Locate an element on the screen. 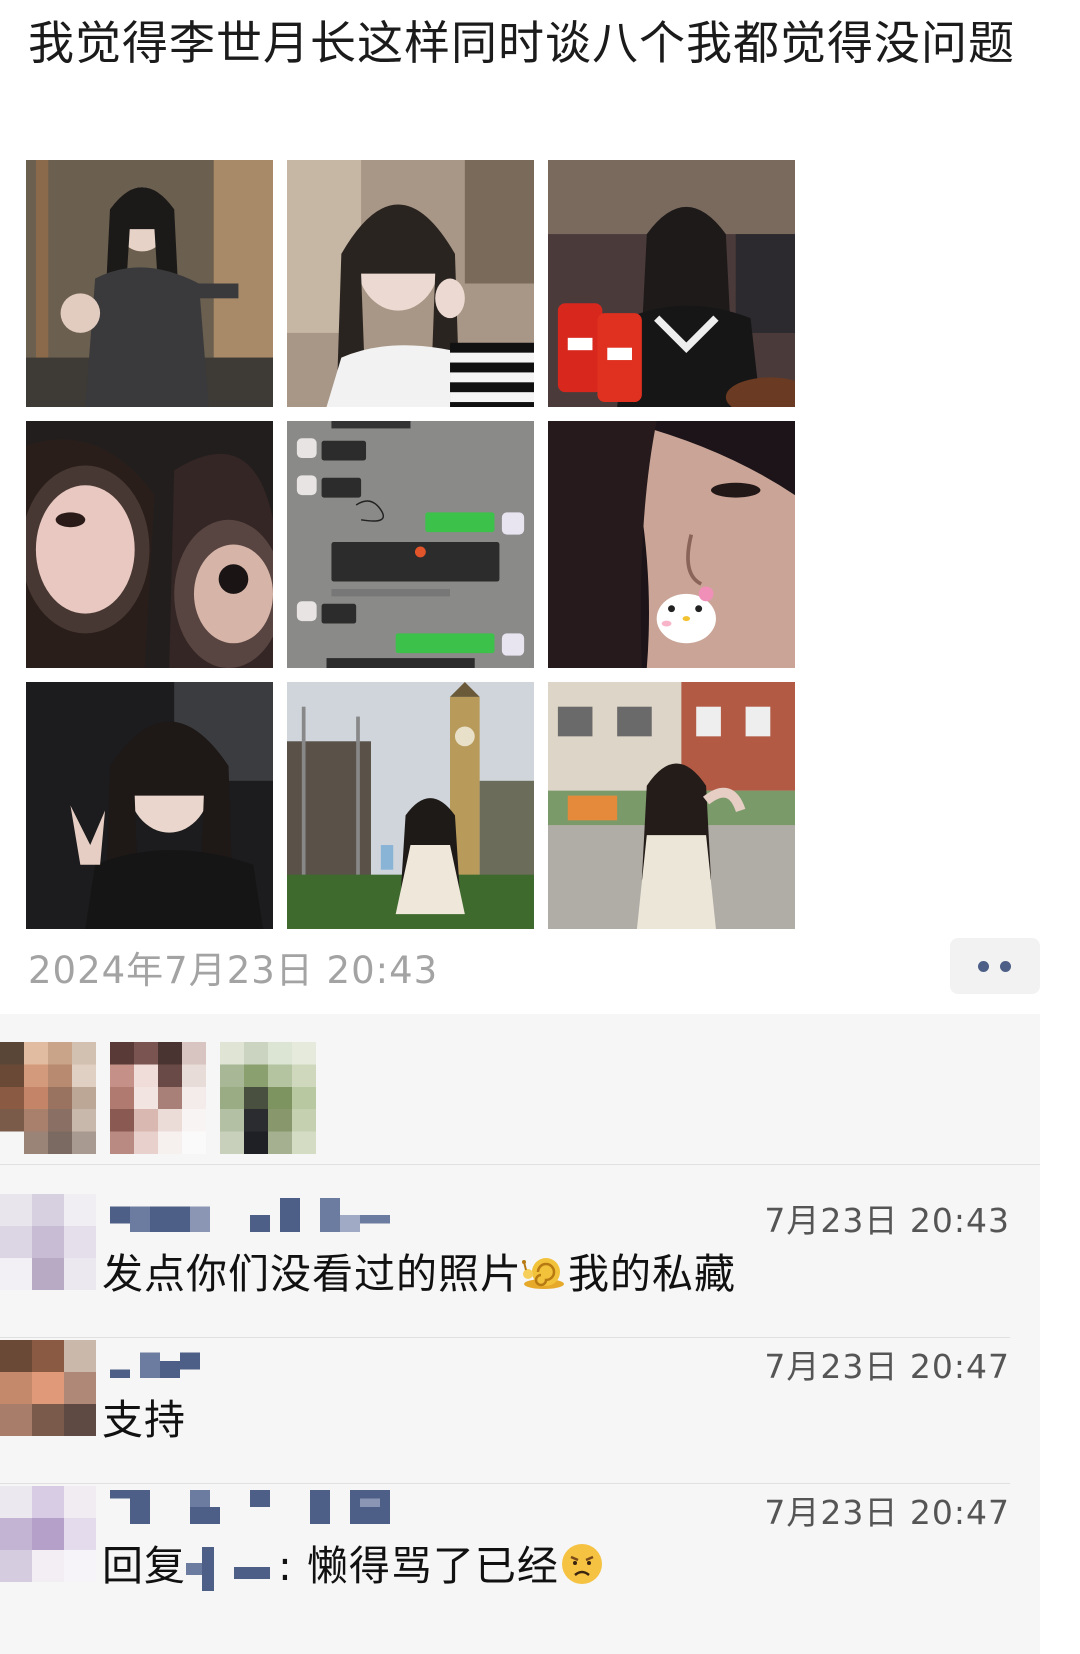  comment-text: 回复 : 懒得骂了已经 is located at coordinates (353, 1564).